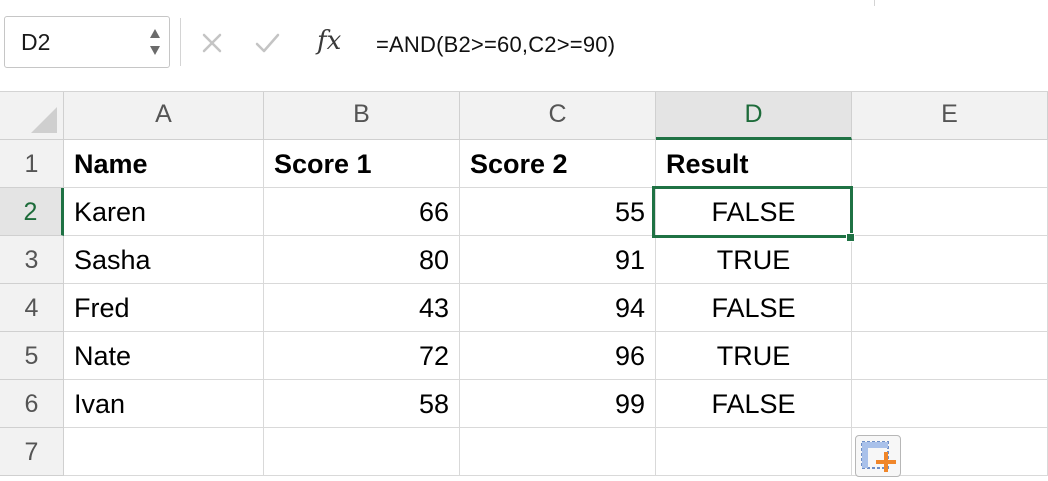 The height and width of the screenshot is (481, 1048). I want to click on stepper-icon, so click(155, 42).